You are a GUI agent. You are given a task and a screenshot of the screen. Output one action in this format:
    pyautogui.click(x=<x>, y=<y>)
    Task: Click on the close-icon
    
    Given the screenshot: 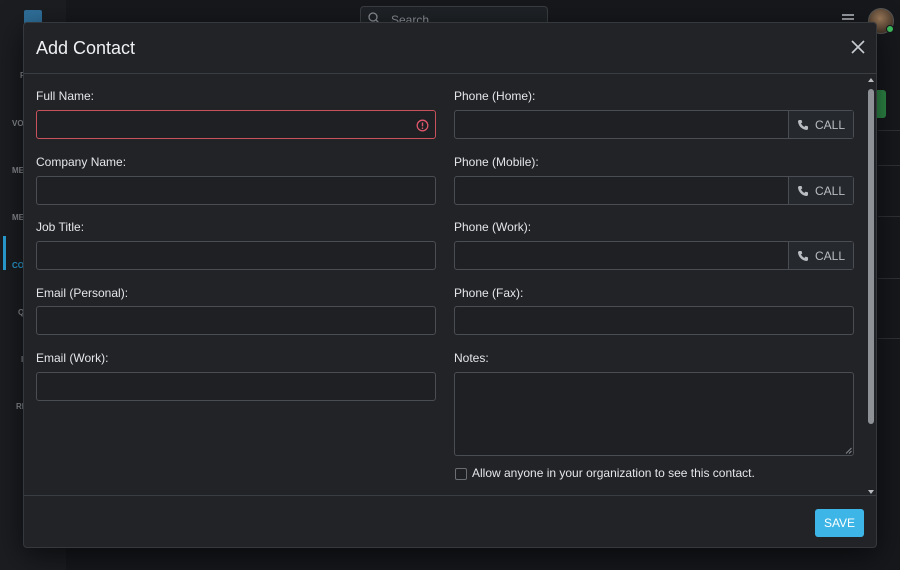 What is the action you would take?
    pyautogui.click(x=858, y=47)
    